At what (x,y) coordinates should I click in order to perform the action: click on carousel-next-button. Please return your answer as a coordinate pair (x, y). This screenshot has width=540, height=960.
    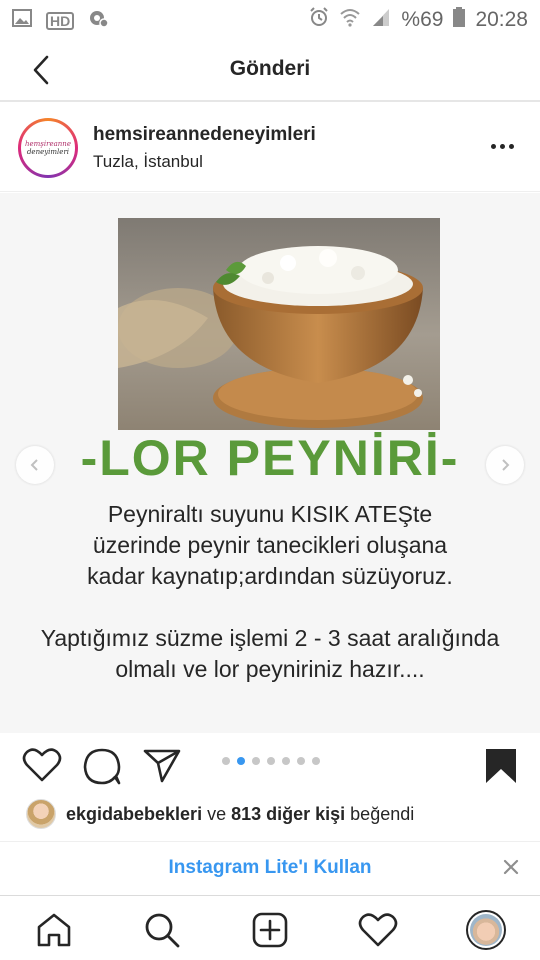
    Looking at the image, I should click on (505, 465).